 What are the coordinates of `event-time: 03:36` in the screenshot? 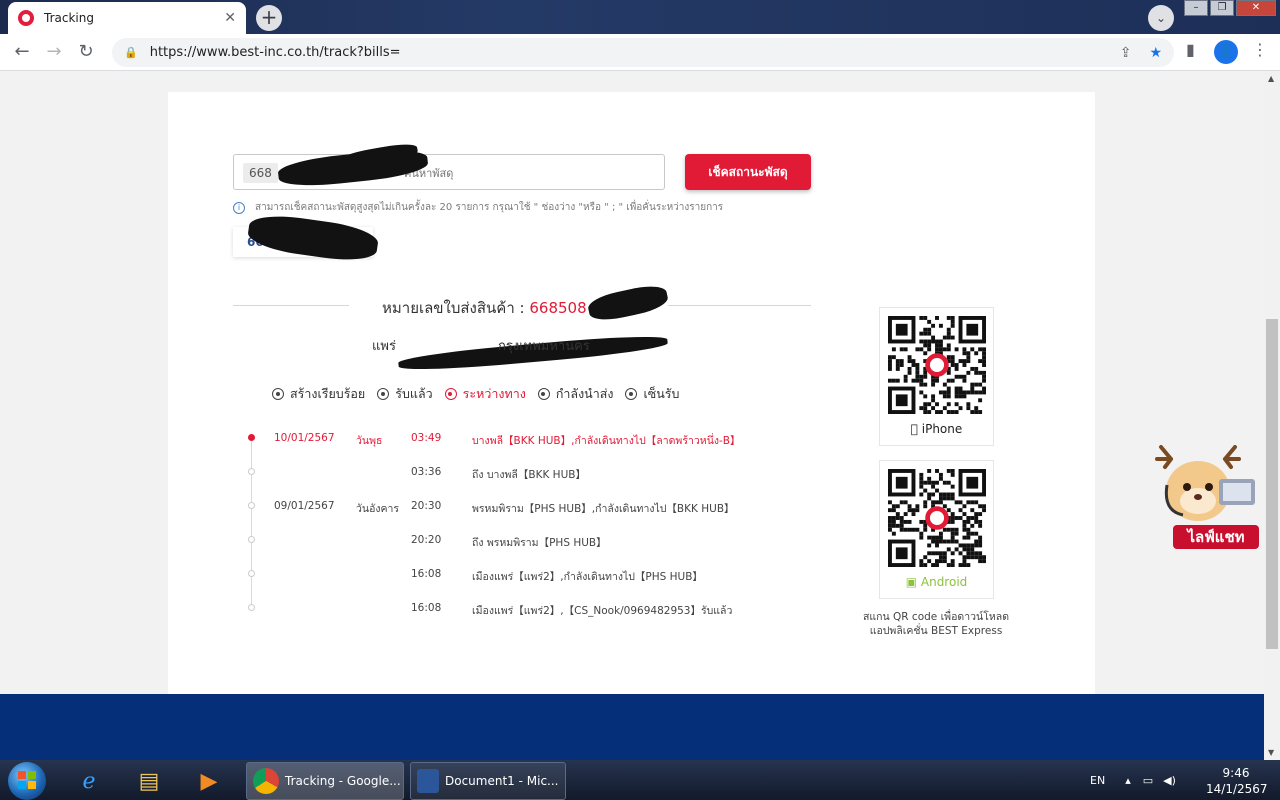 It's located at (426, 472).